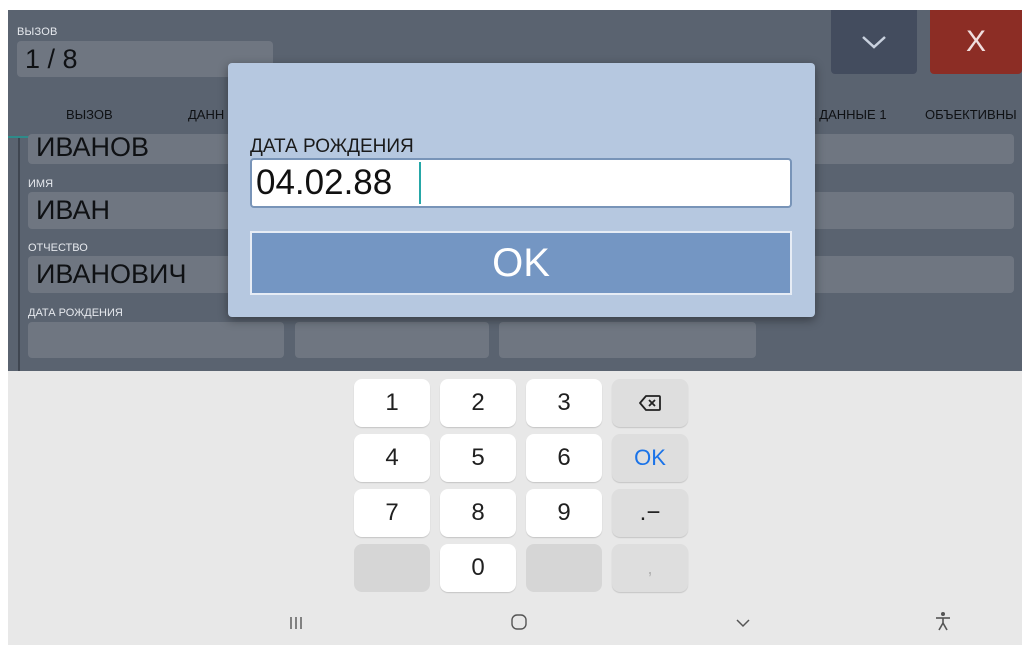 This screenshot has height=645, width=1022. What do you see at coordinates (627, 340) in the screenshot?
I see `sex-field` at bounding box center [627, 340].